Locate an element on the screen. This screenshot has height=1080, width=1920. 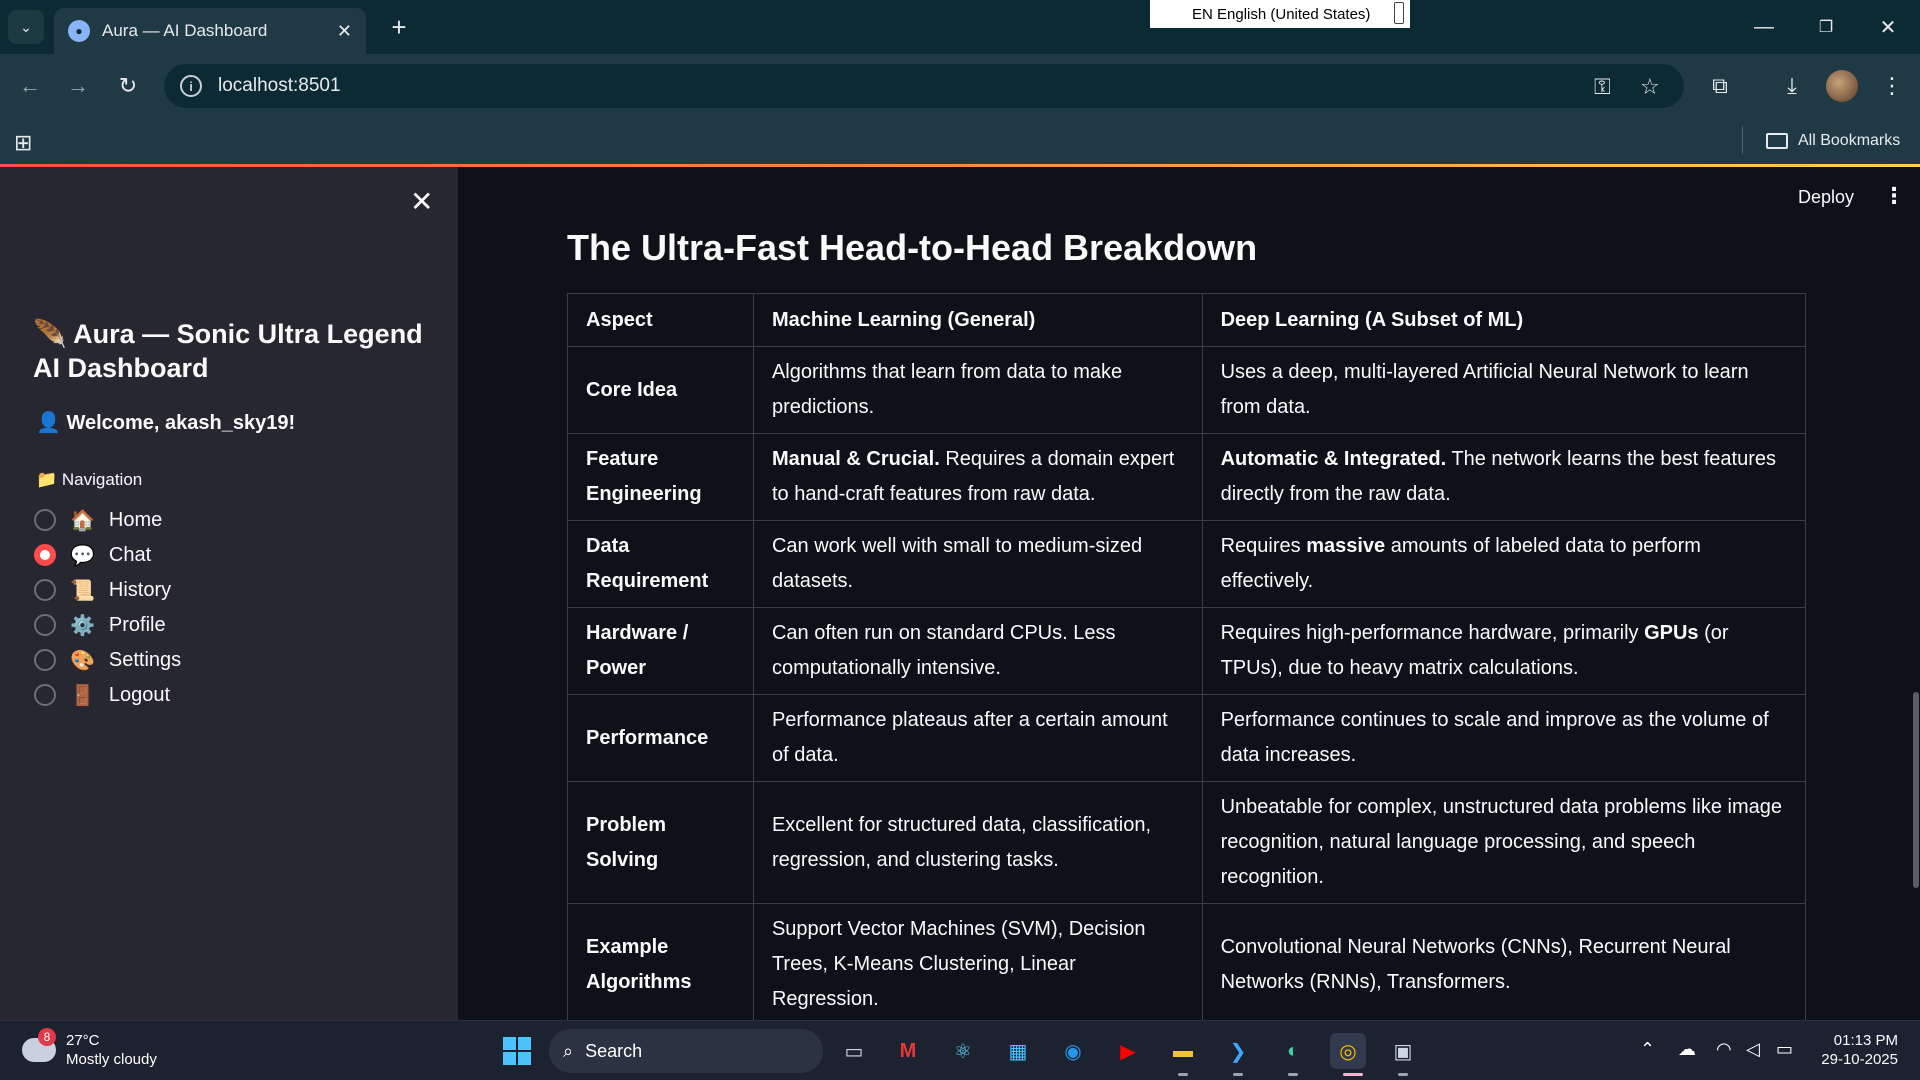
language-label: EN English (United States) is located at coordinates (1281, 14).